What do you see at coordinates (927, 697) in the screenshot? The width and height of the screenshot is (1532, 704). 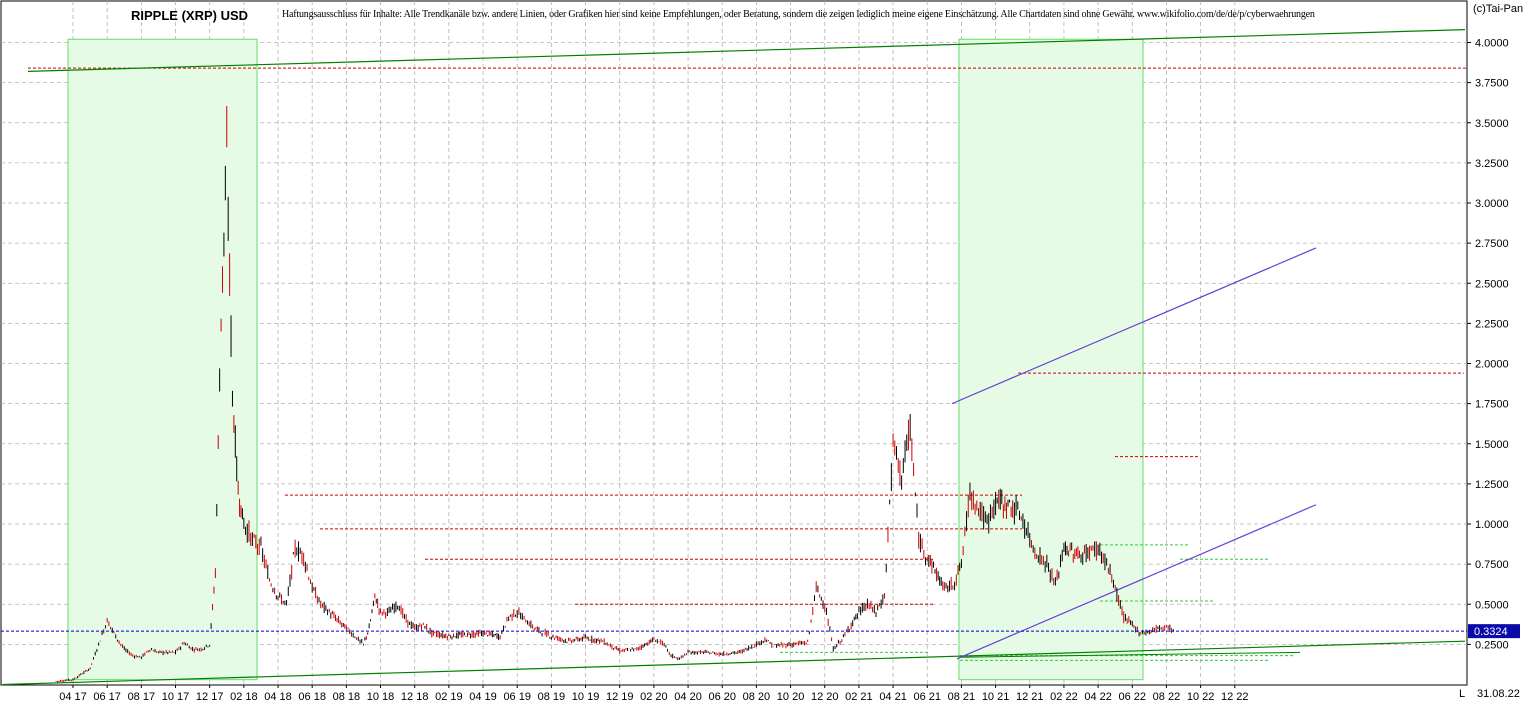 I see `x-tick-label: 06 21` at bounding box center [927, 697].